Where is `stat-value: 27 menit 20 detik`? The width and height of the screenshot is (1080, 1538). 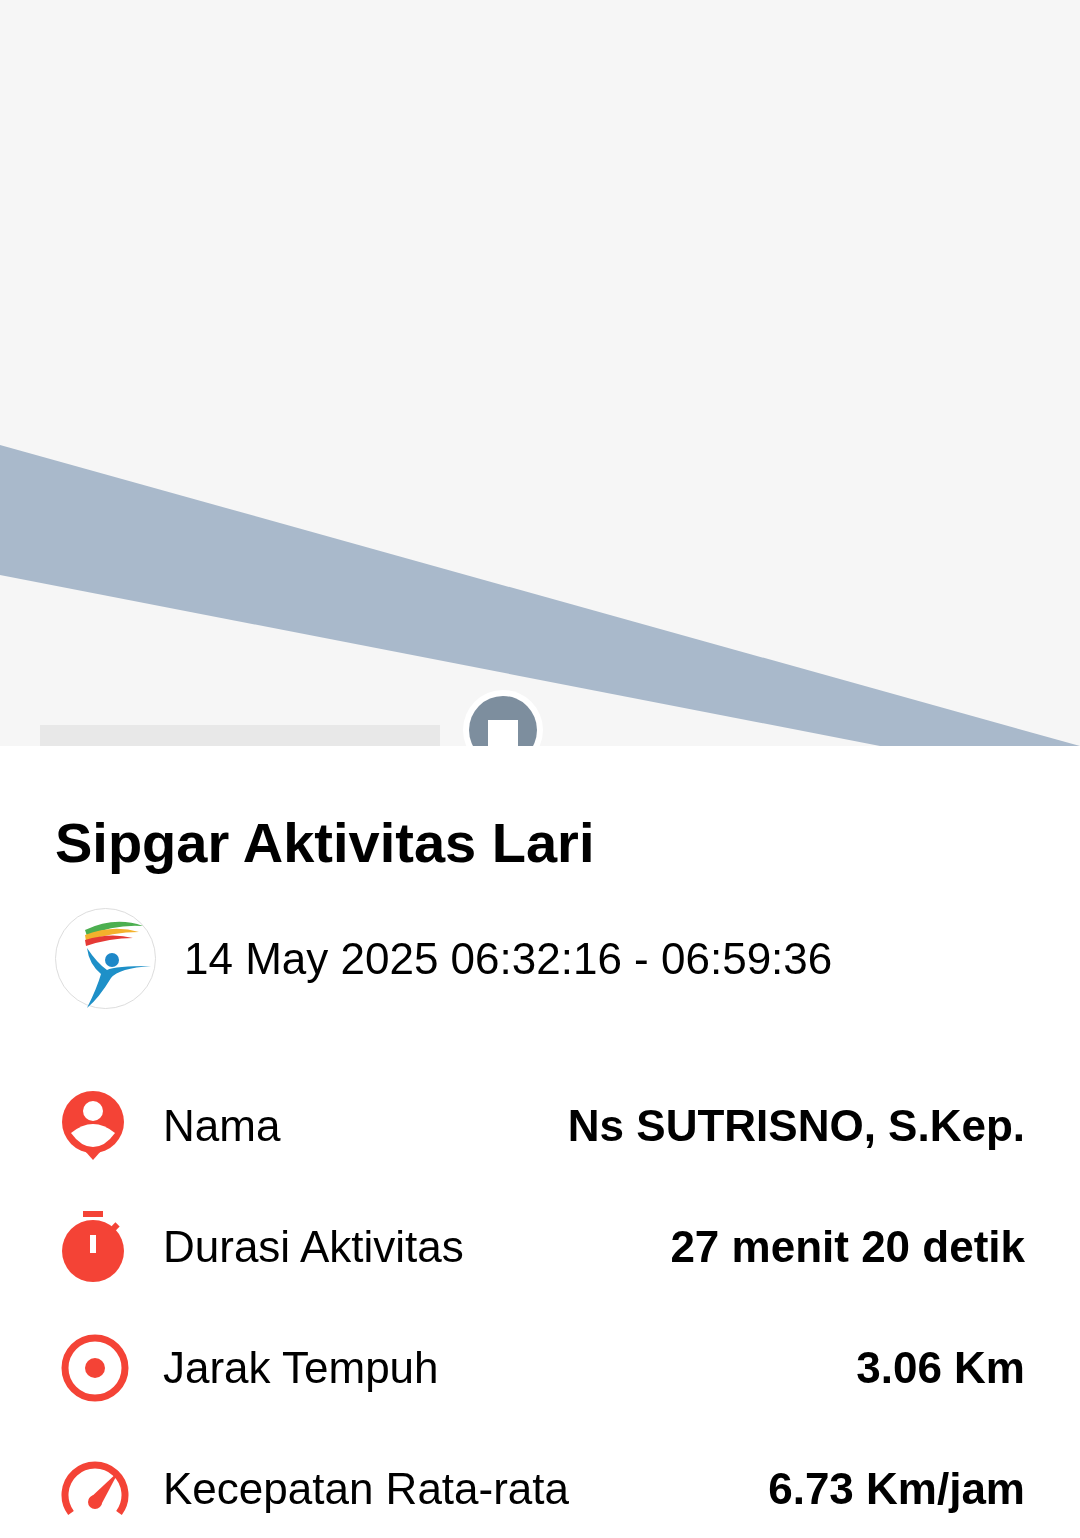 stat-value: 27 menit 20 detik is located at coordinates (847, 1246).